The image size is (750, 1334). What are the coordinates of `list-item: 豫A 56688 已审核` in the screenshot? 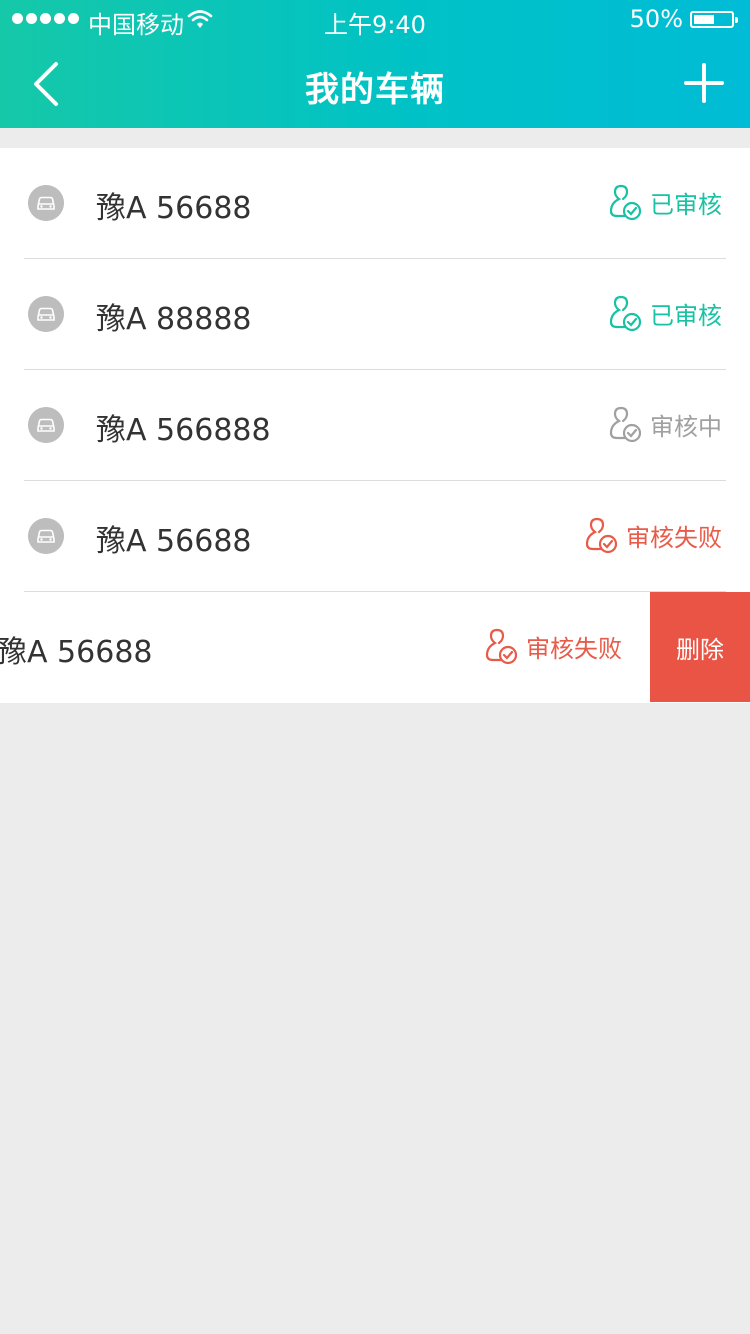 It's located at (375, 203).